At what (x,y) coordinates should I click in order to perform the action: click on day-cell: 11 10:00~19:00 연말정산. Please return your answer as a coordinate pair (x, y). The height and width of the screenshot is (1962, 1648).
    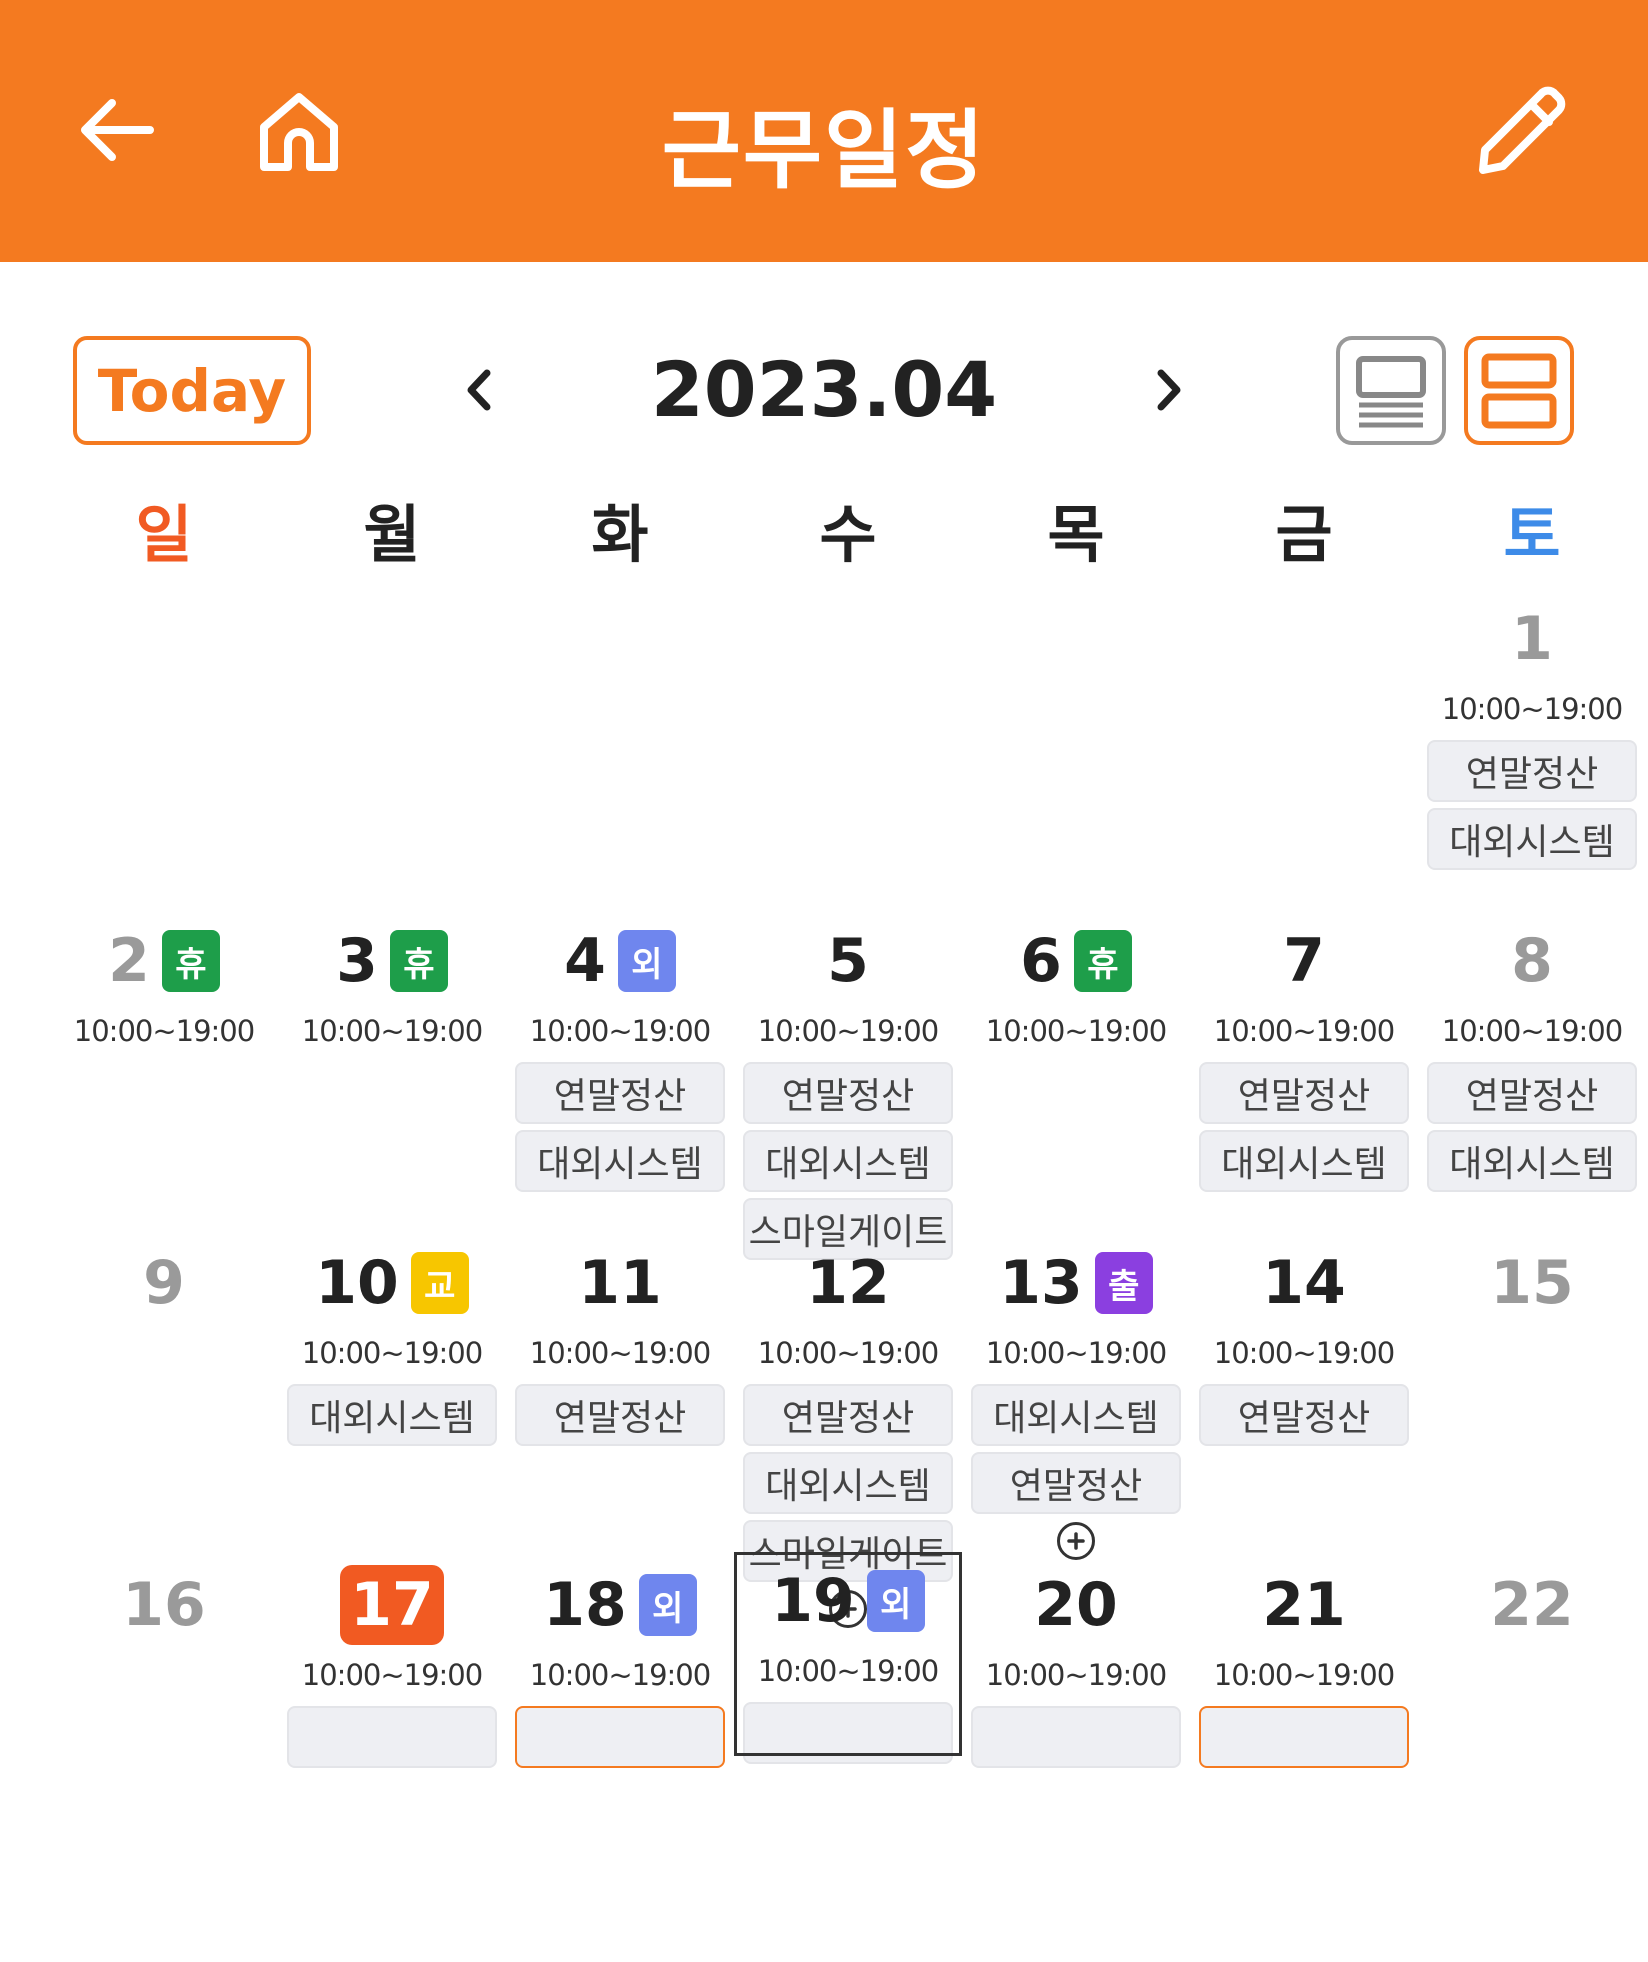
    Looking at the image, I should click on (620, 1395).